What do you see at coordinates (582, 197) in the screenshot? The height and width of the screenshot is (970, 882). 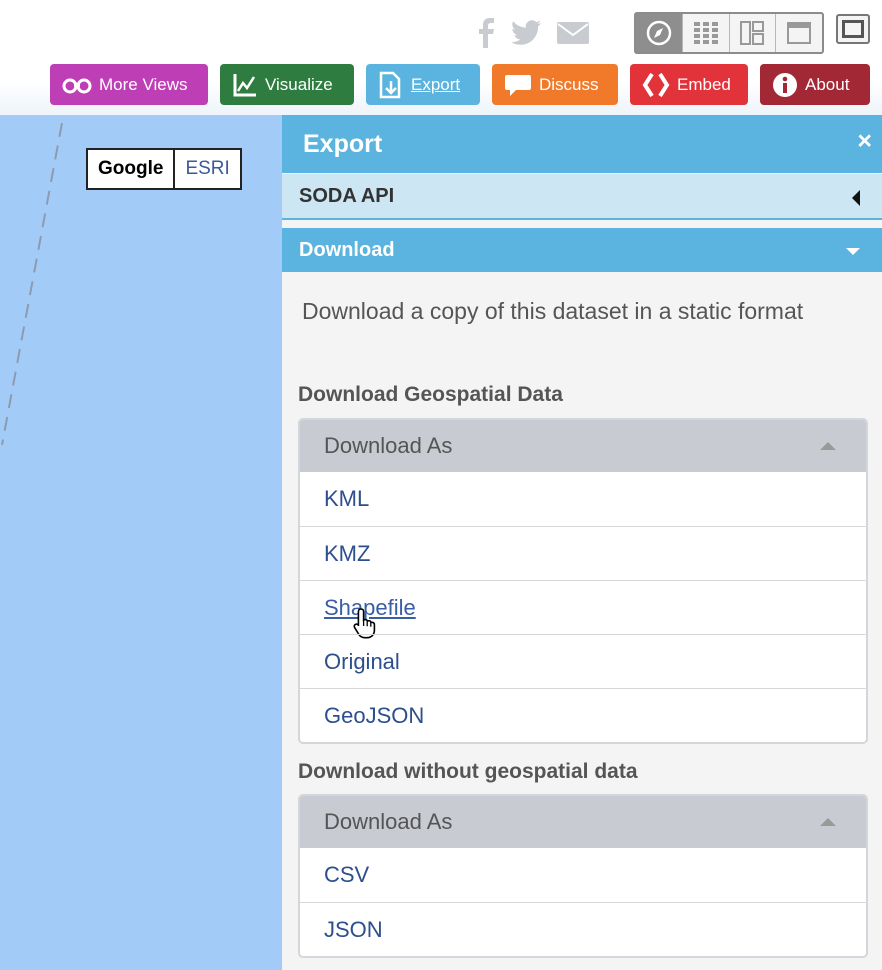 I see `soda-api-section-header: SODA API` at bounding box center [582, 197].